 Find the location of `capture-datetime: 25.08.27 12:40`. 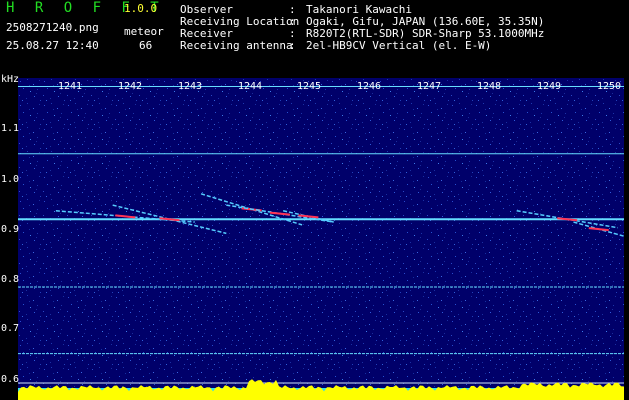

capture-datetime: 25.08.27 12:40 is located at coordinates (52, 45).